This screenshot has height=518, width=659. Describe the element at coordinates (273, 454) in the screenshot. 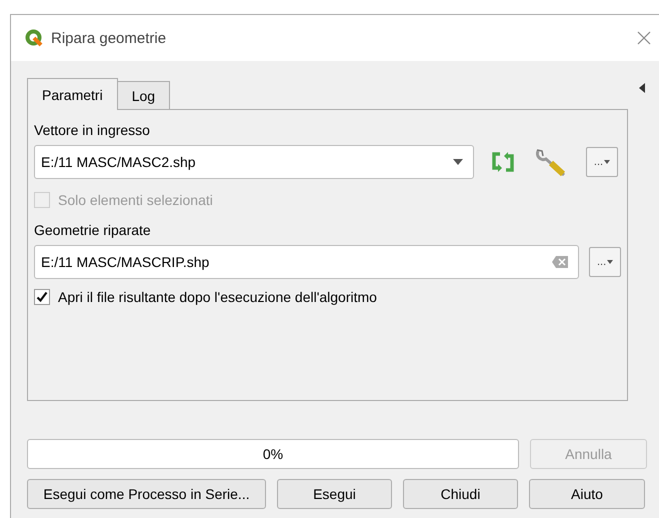

I see `progress-text: 0%` at that location.